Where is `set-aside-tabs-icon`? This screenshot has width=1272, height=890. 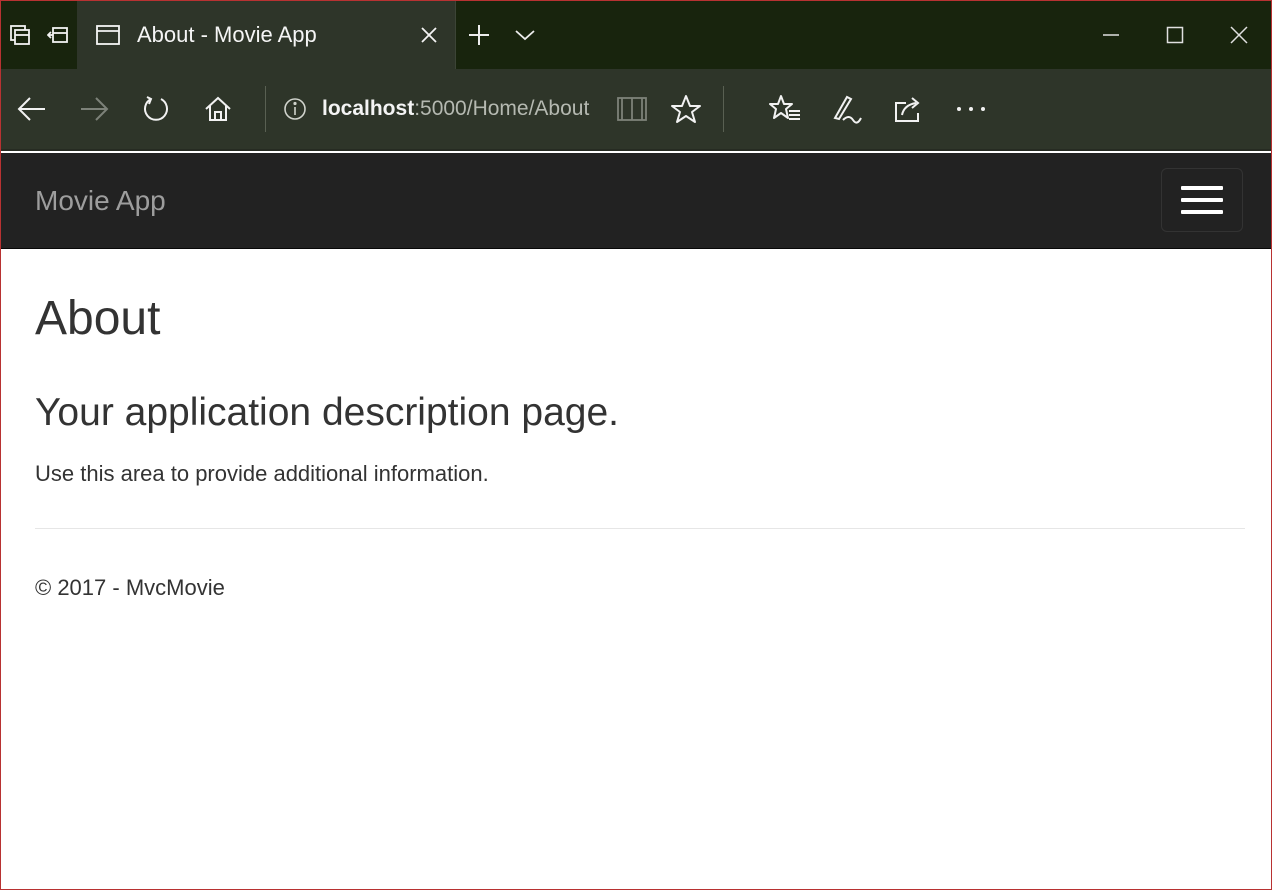 set-aside-tabs-icon is located at coordinates (20, 35).